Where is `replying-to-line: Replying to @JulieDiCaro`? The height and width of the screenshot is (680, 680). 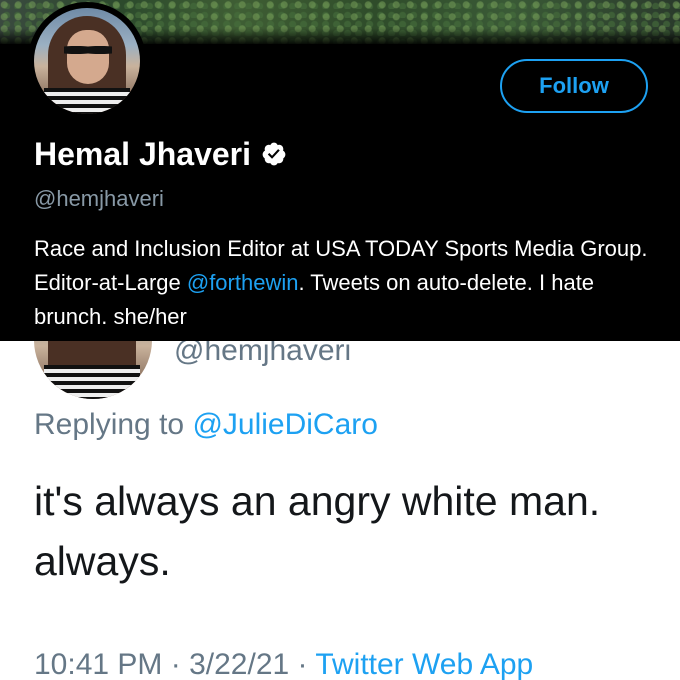
replying-to-line: Replying to @JulieDiCaro is located at coordinates (206, 425).